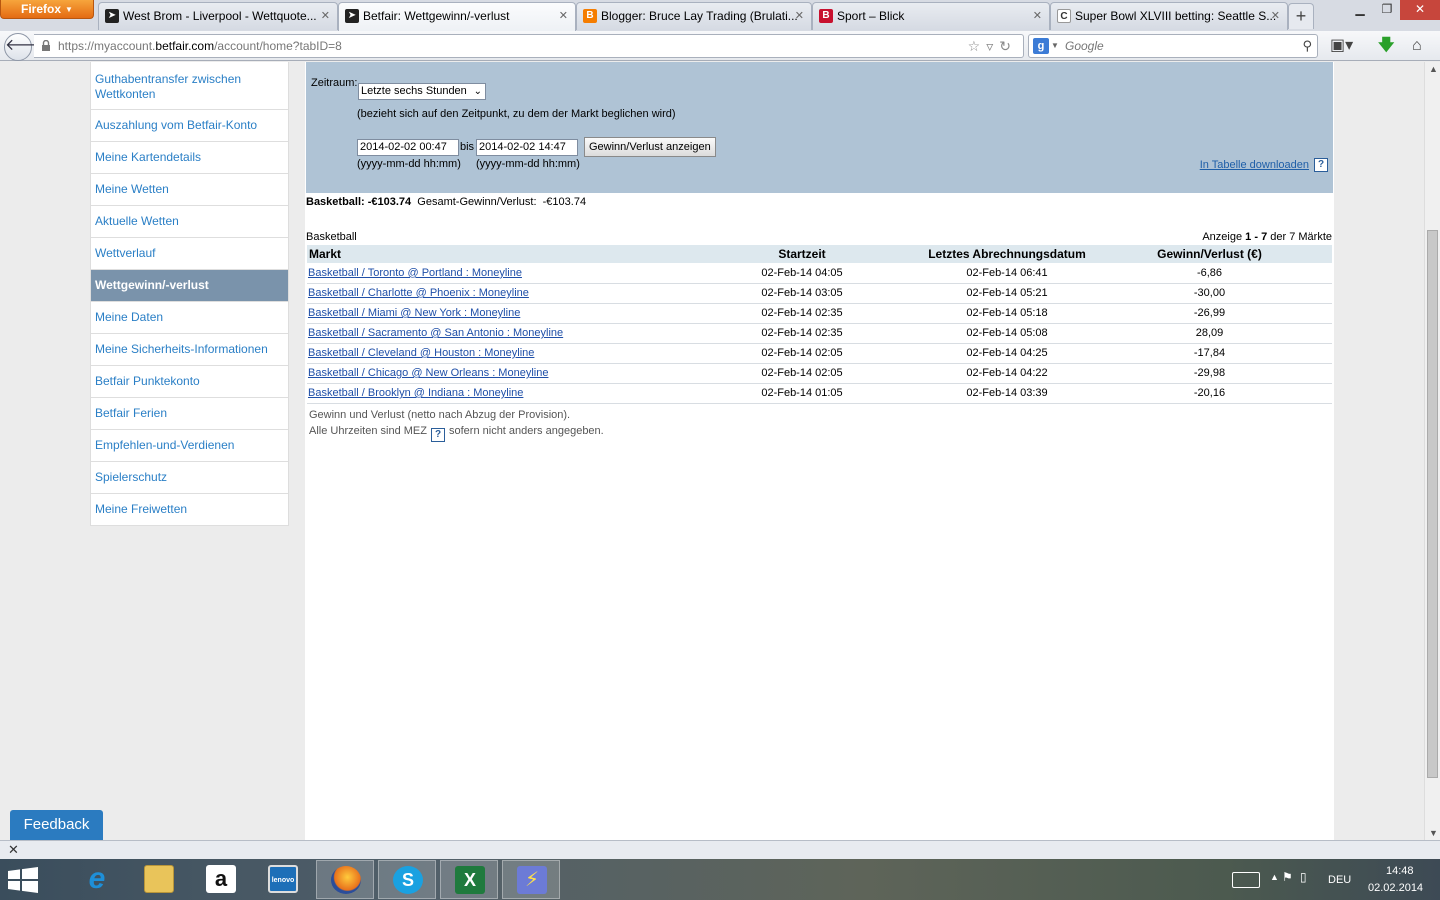 Image resolution: width=1440 pixels, height=900 pixels. Describe the element at coordinates (1303, 877) in the screenshot. I see `battery-icon: ▯` at that location.